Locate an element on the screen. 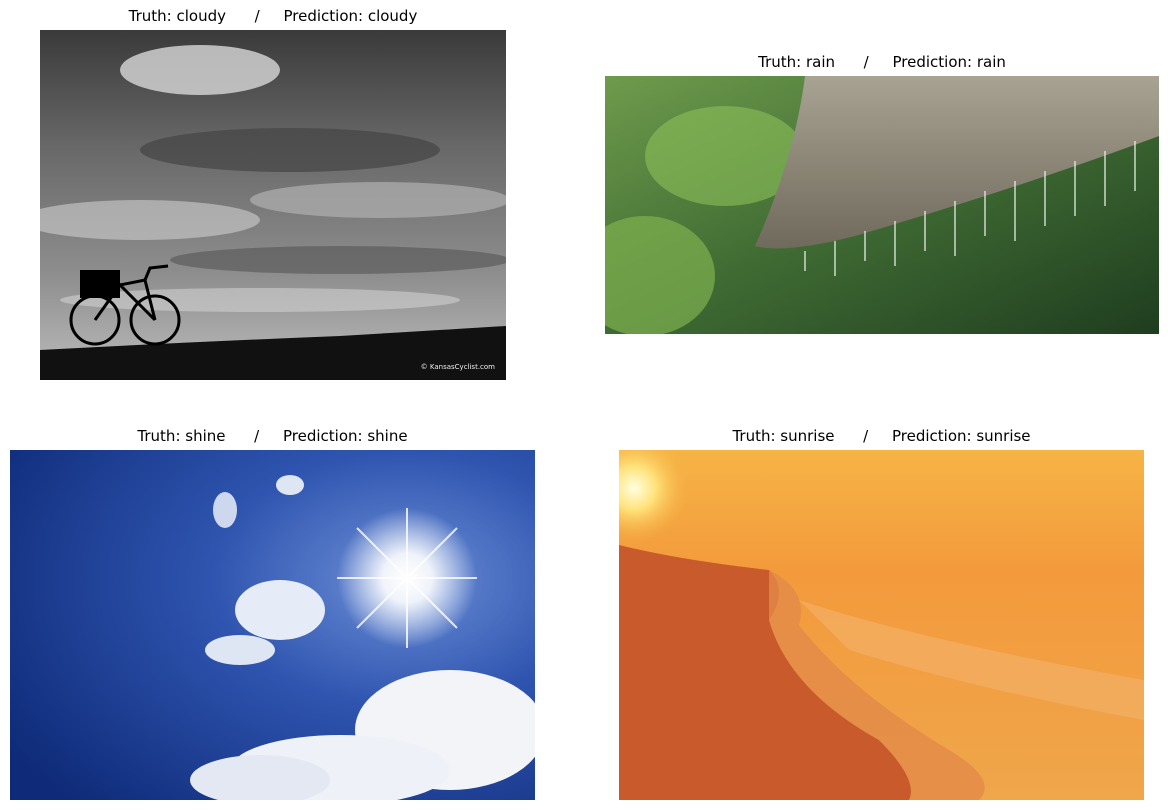  panel-title: Truth: sunrise / Prediction: sunrise is located at coordinates (881, 436).